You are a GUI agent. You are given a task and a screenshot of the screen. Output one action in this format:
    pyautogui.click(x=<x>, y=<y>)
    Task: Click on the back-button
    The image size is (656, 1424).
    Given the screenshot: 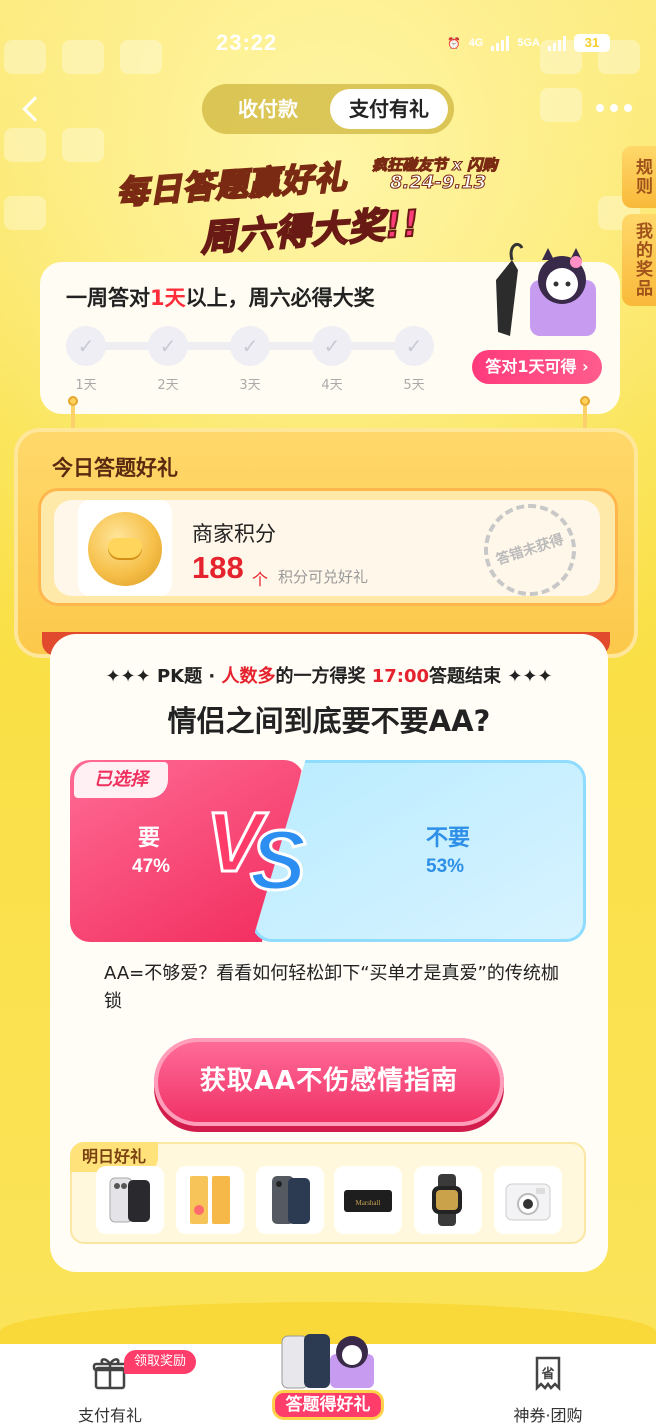 What is the action you would take?
    pyautogui.click(x=35, y=111)
    